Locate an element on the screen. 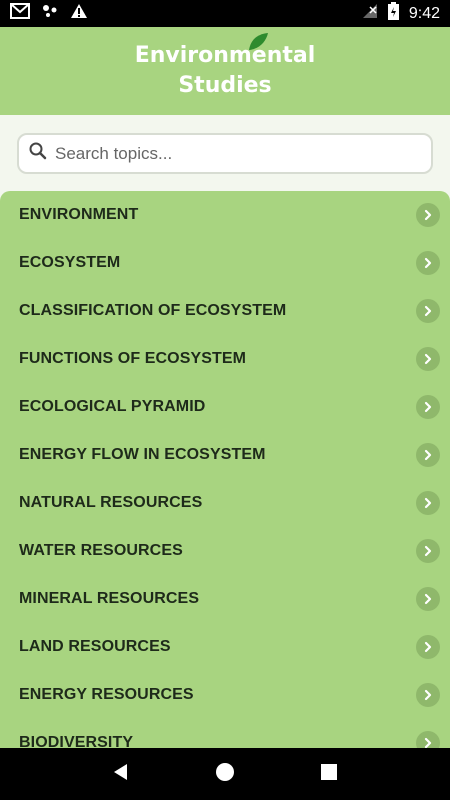 This screenshot has height=800, width=450. home-icon is located at coordinates (225, 774).